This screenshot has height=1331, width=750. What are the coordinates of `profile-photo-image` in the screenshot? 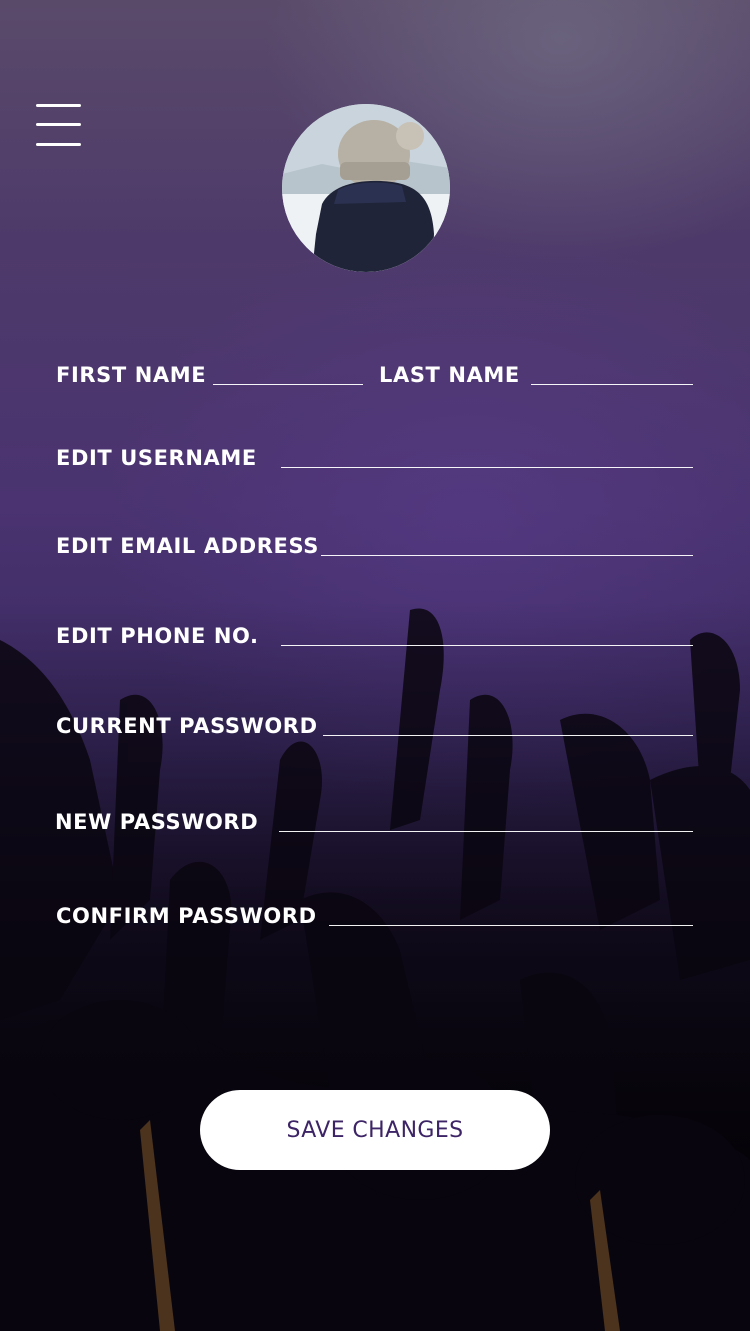 It's located at (366, 188).